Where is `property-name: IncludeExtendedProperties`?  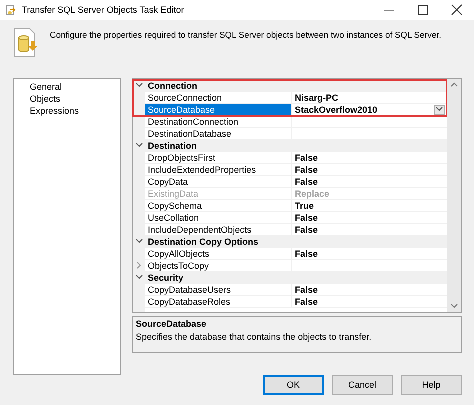 property-name: IncludeExtendedProperties is located at coordinates (218, 169).